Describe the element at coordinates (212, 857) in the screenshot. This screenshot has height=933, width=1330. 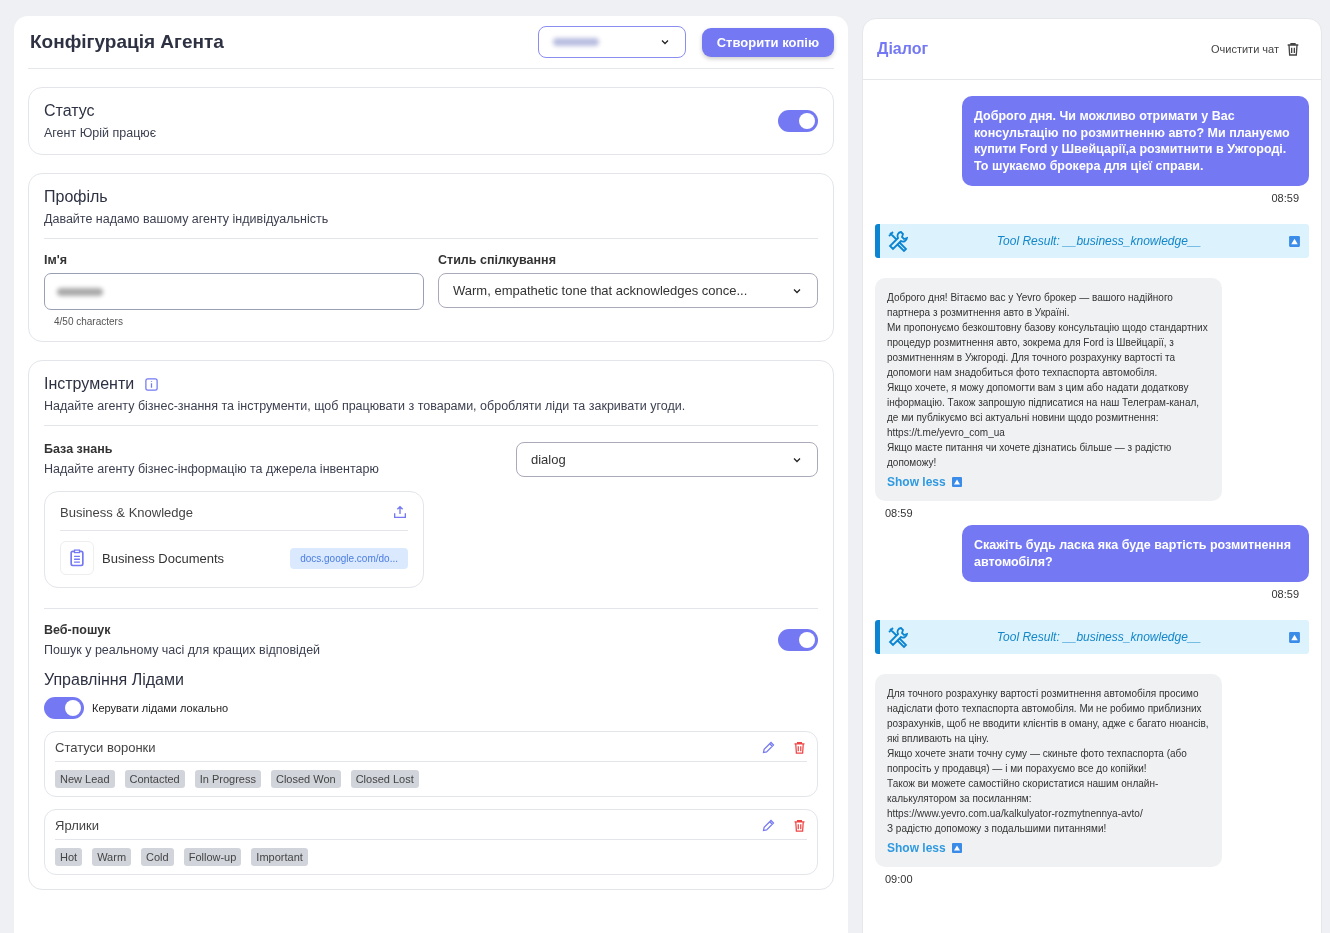
I see `tag: Follow-up` at that location.